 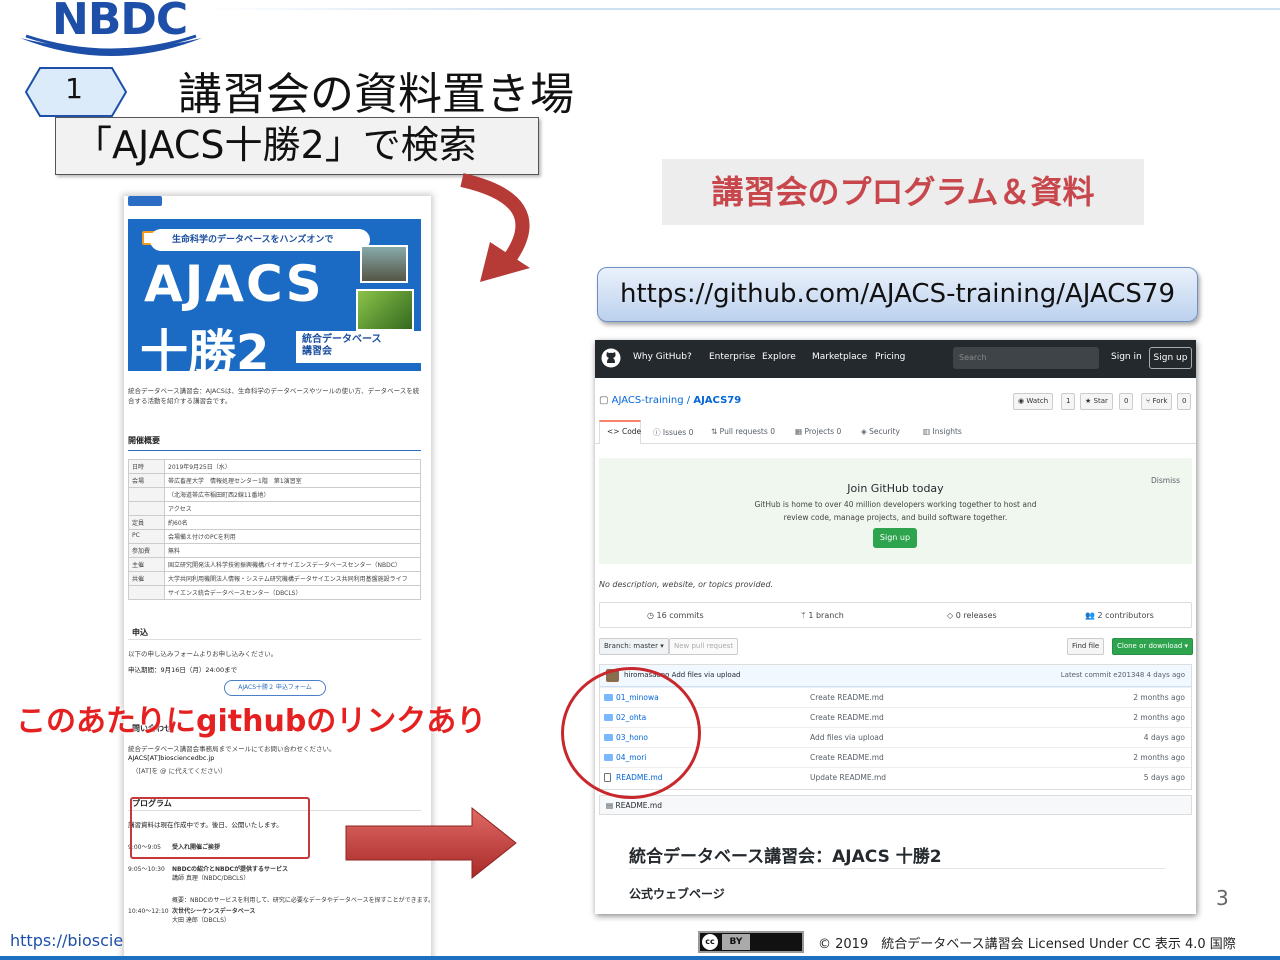 I want to click on apply-form-button: AJACS十勝２ 申込フォーム, so click(x=275, y=688).